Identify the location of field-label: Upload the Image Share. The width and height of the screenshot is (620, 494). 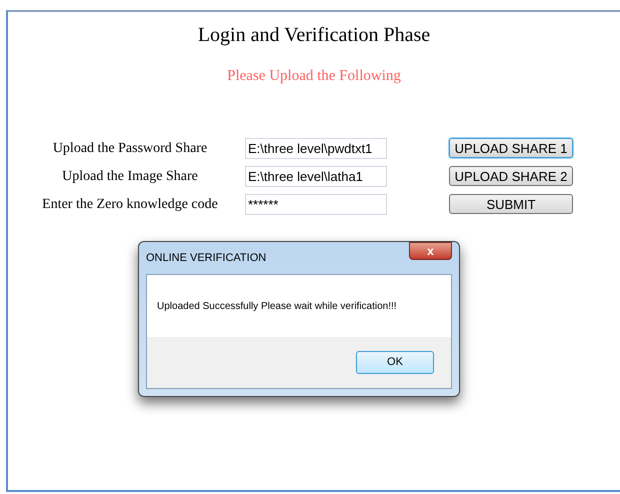
(130, 177).